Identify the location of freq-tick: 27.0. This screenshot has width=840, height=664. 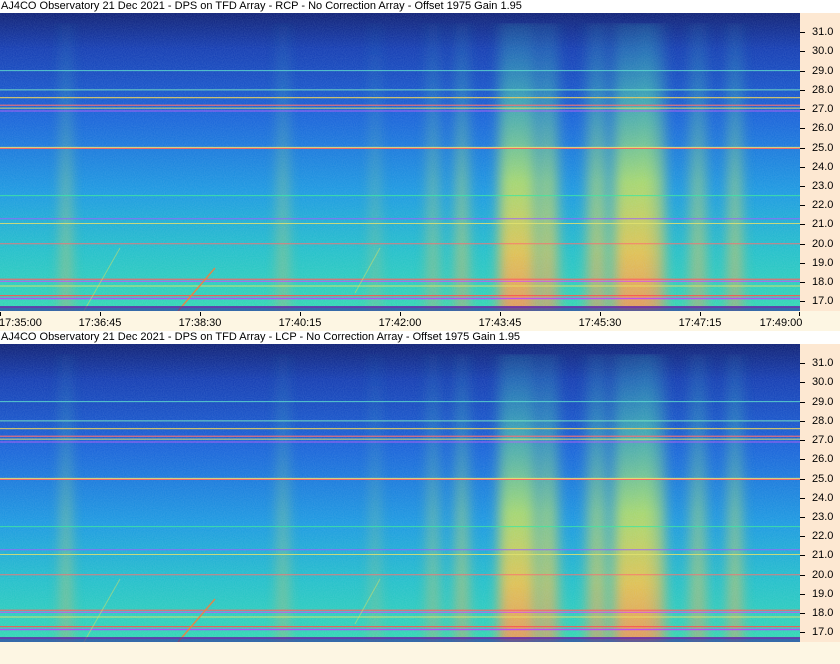
(820, 109).